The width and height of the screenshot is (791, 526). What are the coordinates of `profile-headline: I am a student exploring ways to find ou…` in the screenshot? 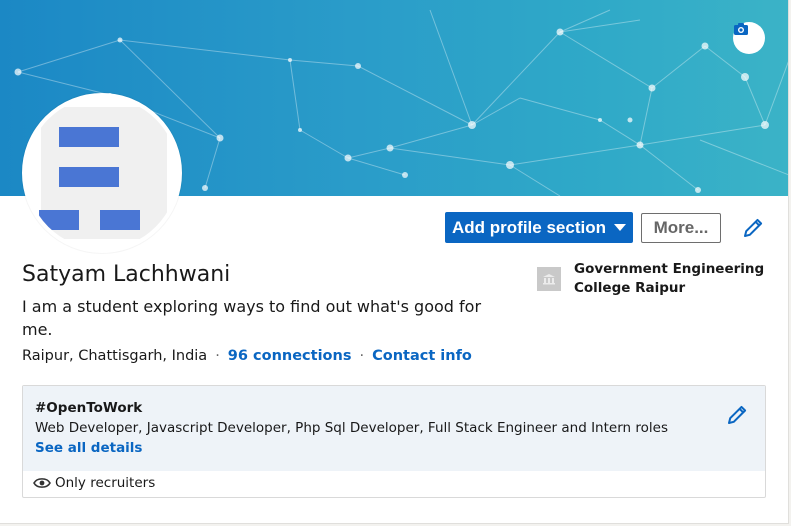 It's located at (252, 318).